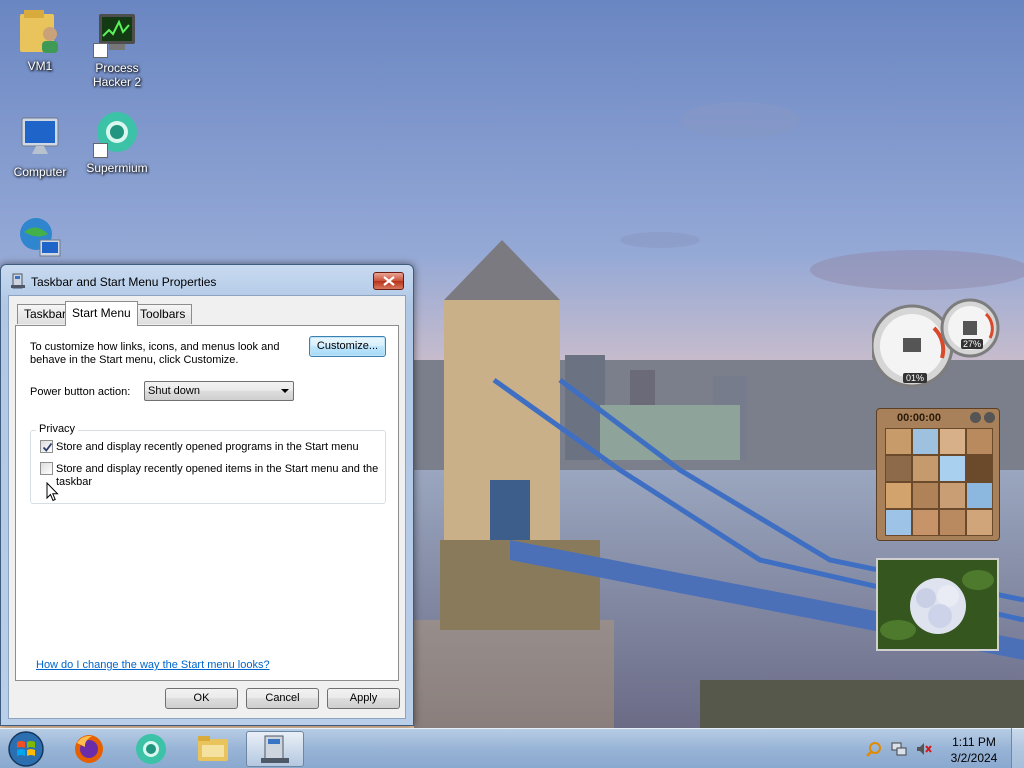 The image size is (1024, 768). I want to click on taskbar-firefox, so click(89, 749).